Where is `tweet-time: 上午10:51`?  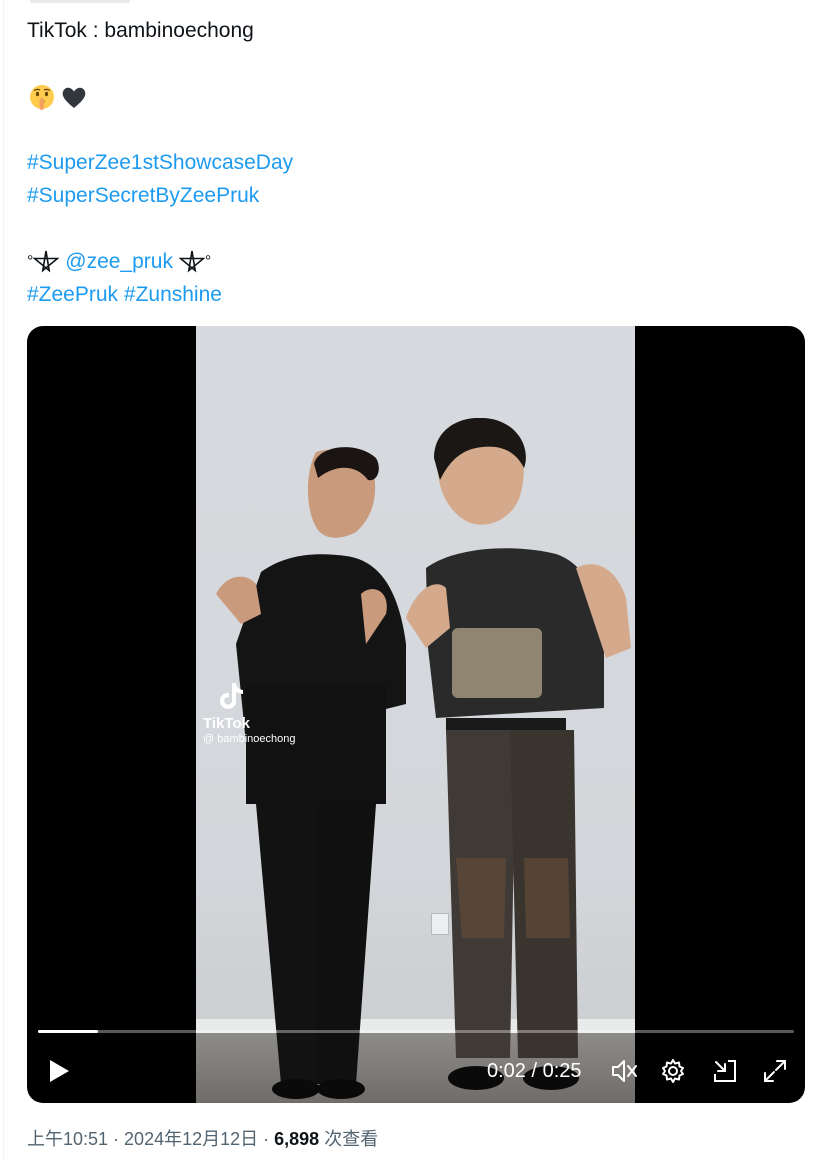 tweet-time: 上午10:51 is located at coordinates (67, 1139).